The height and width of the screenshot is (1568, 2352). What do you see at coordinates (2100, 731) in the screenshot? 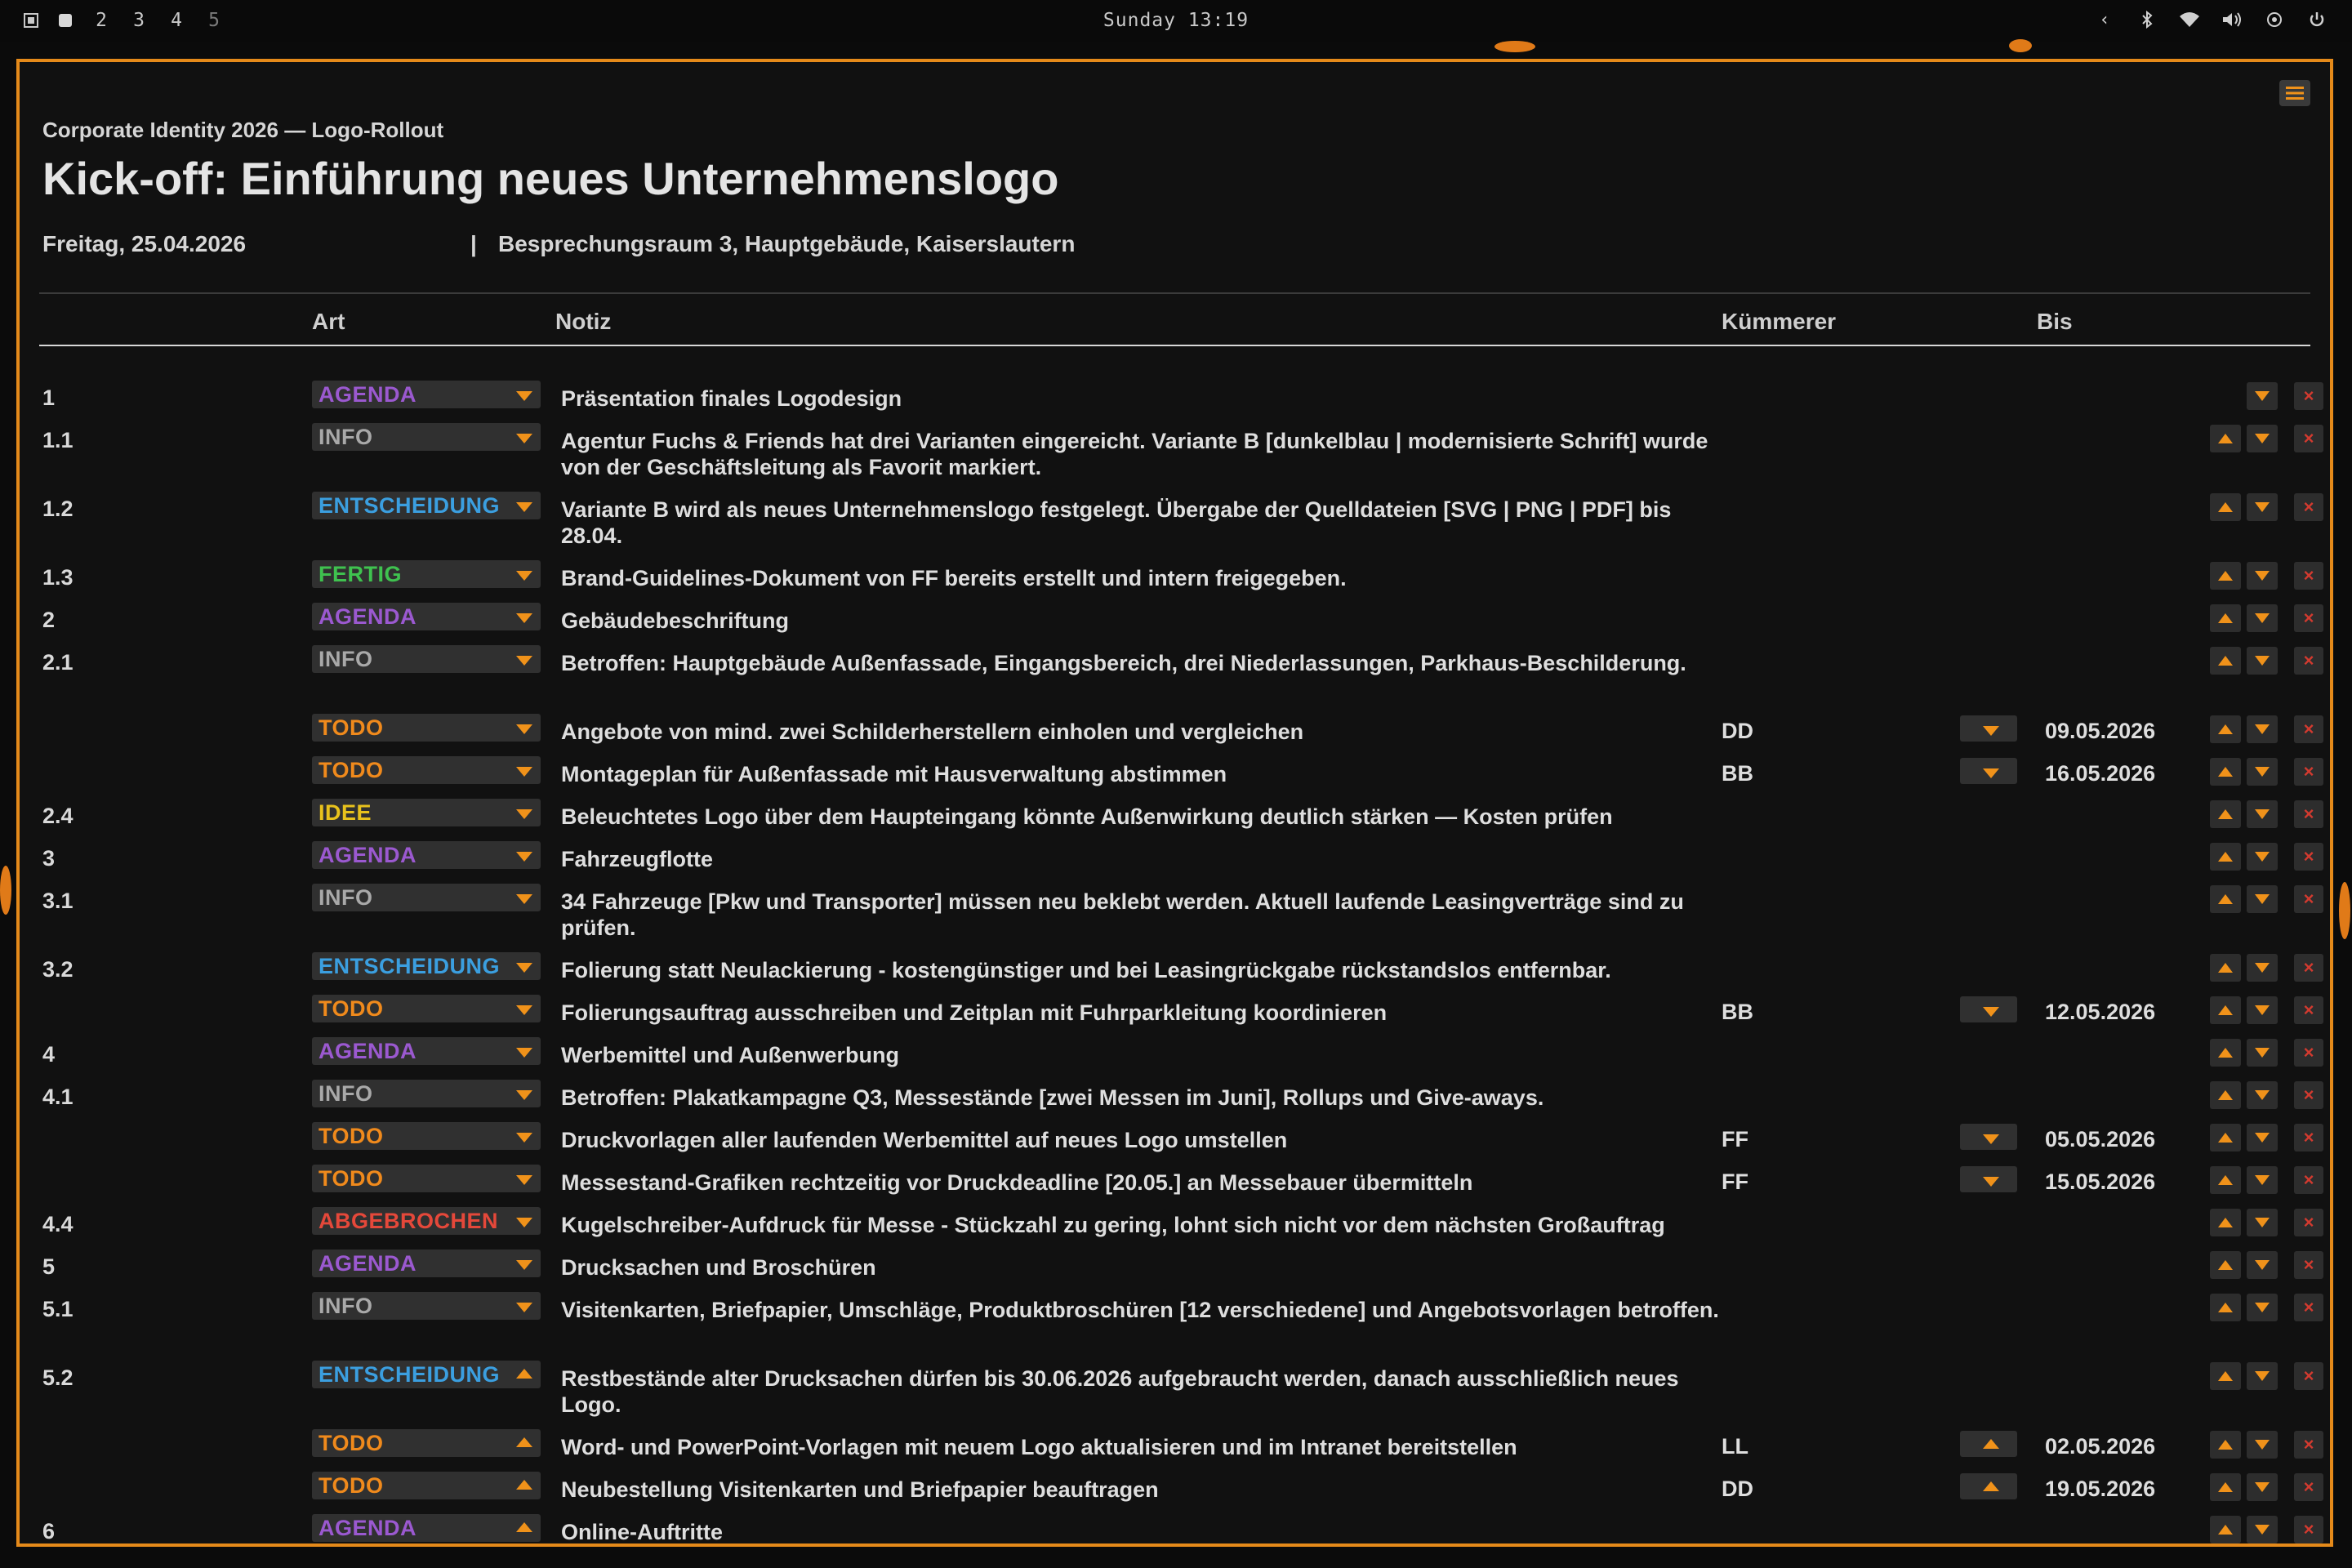
I see `due-date: 09.05.2026` at bounding box center [2100, 731].